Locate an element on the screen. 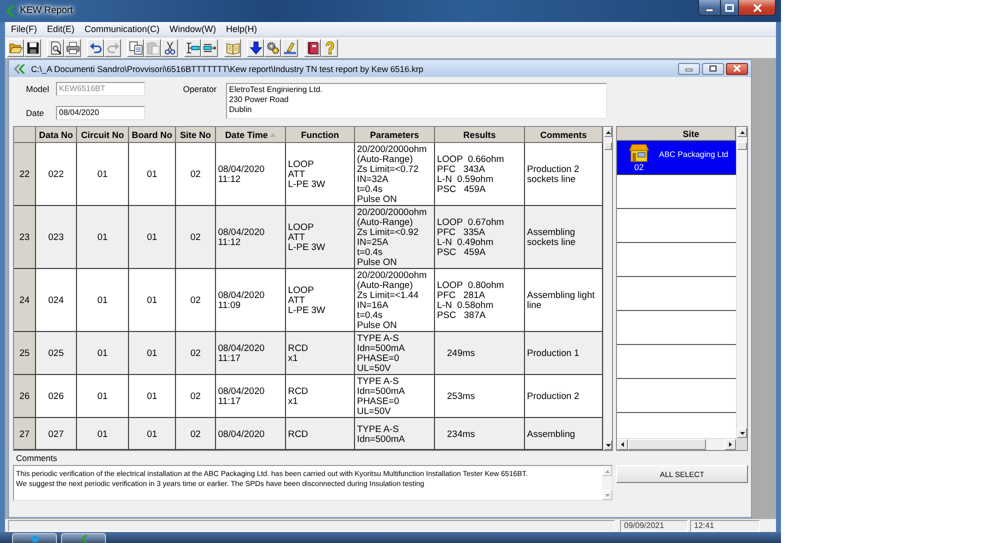 The width and height of the screenshot is (1000, 543). table-cell: RCD is located at coordinates (320, 434).